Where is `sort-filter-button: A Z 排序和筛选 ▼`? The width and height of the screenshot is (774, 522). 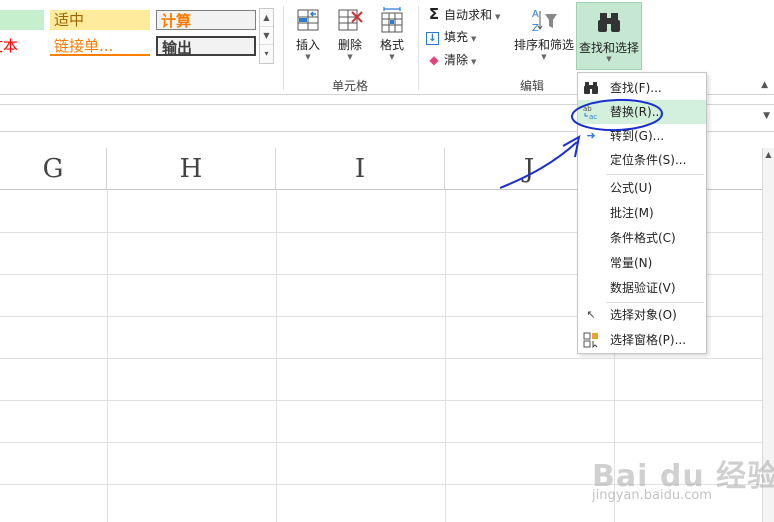
sort-filter-button: A Z 排序和筛选 ▼ is located at coordinates (544, 37).